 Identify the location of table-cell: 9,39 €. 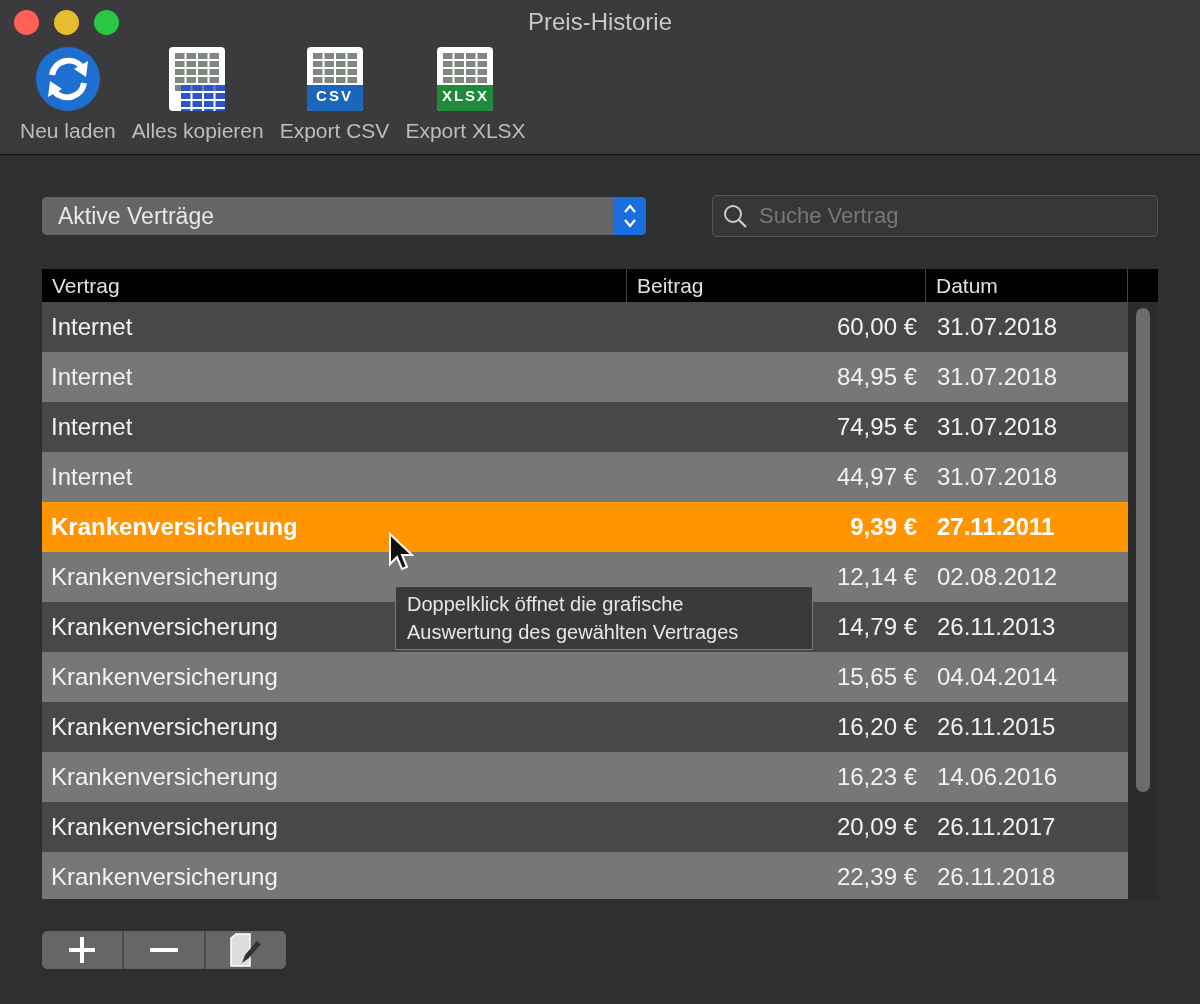
(883, 526).